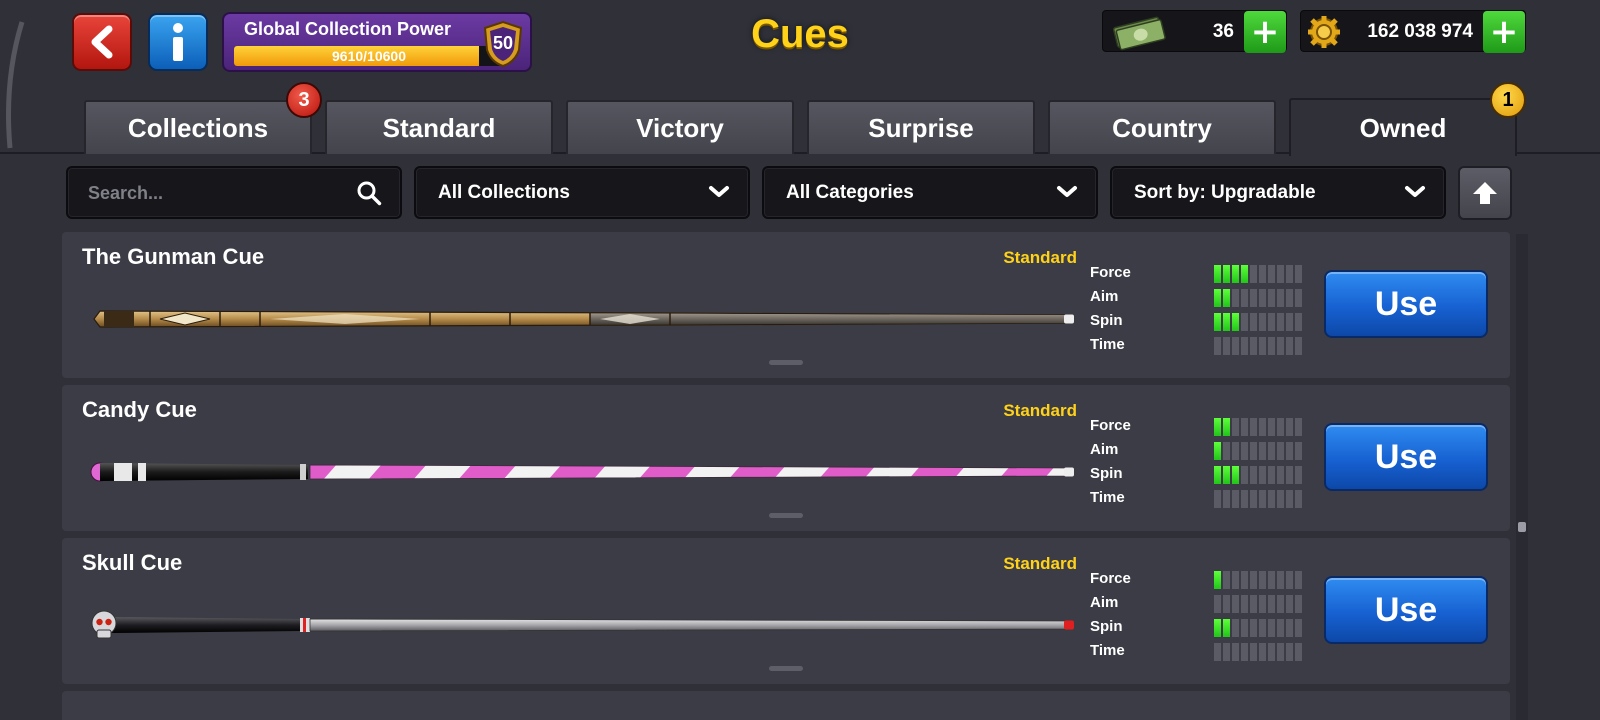  Describe the element at coordinates (850, 192) in the screenshot. I see `categories-dropdown-value: All Categories` at that location.